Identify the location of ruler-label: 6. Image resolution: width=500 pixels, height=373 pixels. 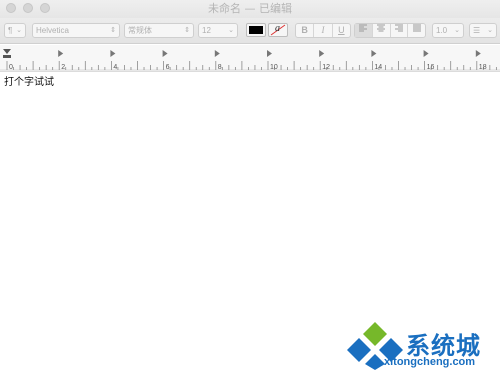
(168, 67).